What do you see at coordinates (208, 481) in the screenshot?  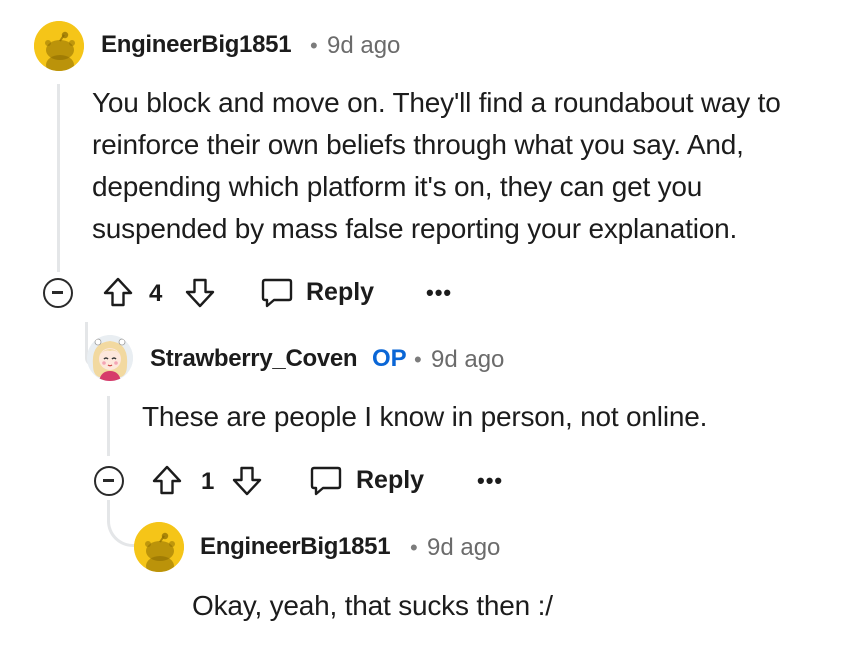 I see `vote-count: 1` at bounding box center [208, 481].